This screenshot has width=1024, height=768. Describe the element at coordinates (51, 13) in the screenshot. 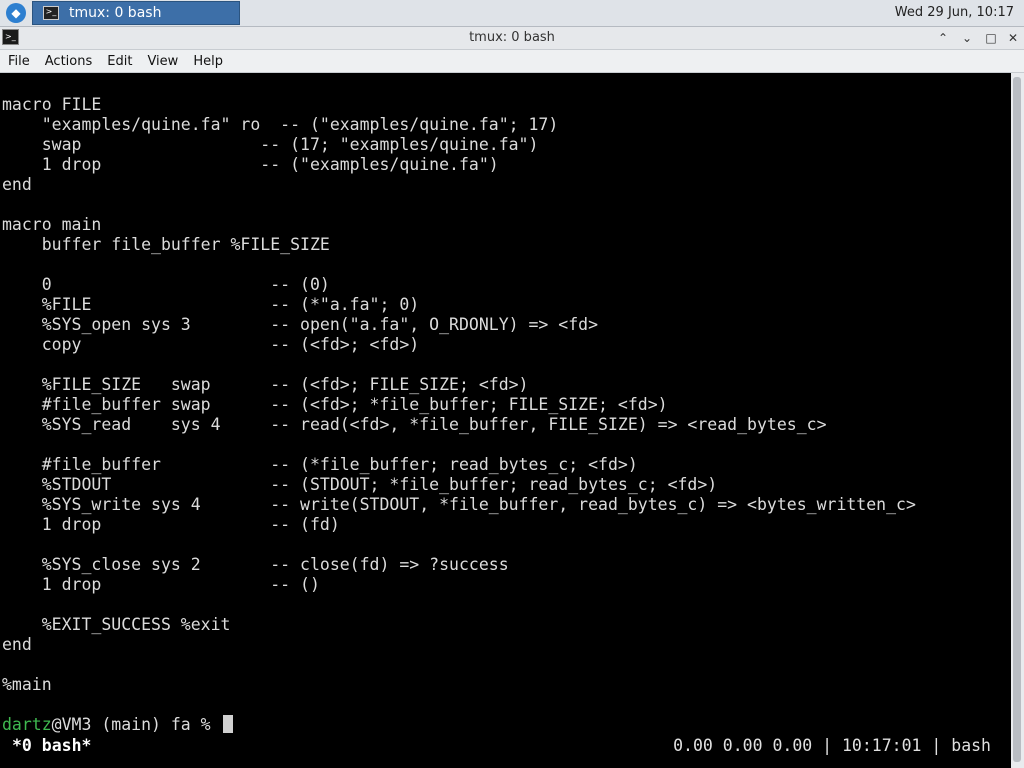

I see `terminal-icon: >_` at that location.